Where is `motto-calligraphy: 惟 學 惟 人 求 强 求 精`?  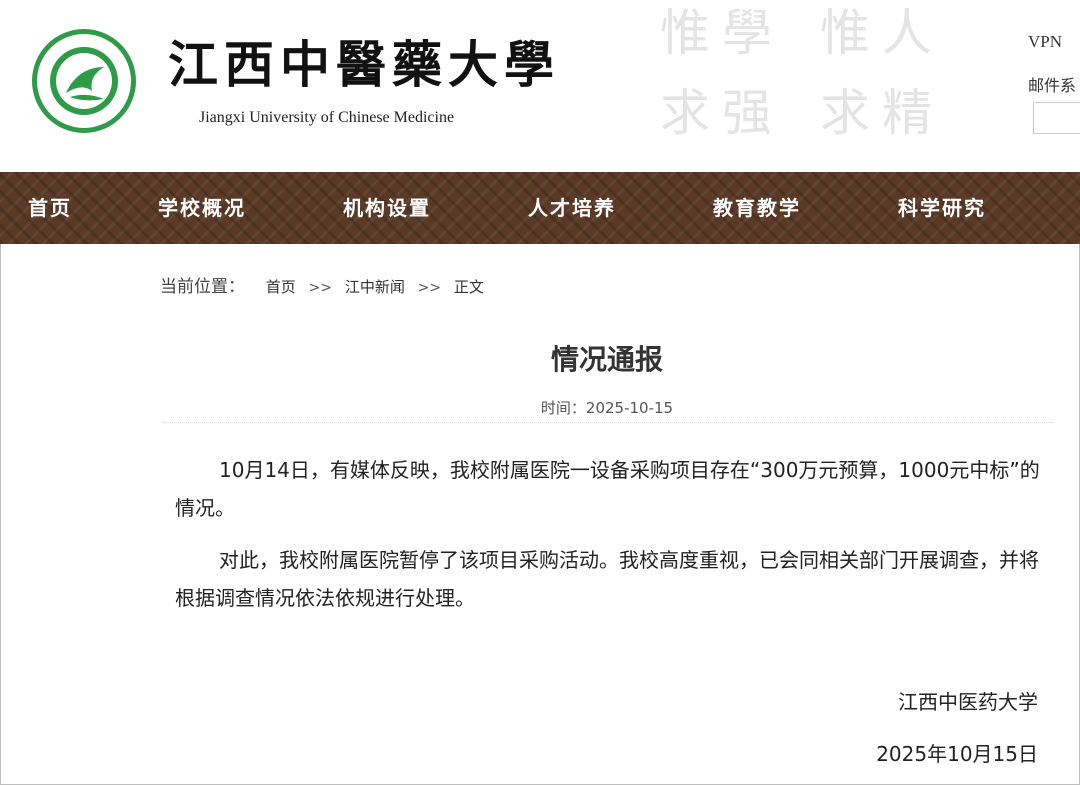 motto-calligraphy: 惟 學 惟 人 求 强 求 精 is located at coordinates (810, 83).